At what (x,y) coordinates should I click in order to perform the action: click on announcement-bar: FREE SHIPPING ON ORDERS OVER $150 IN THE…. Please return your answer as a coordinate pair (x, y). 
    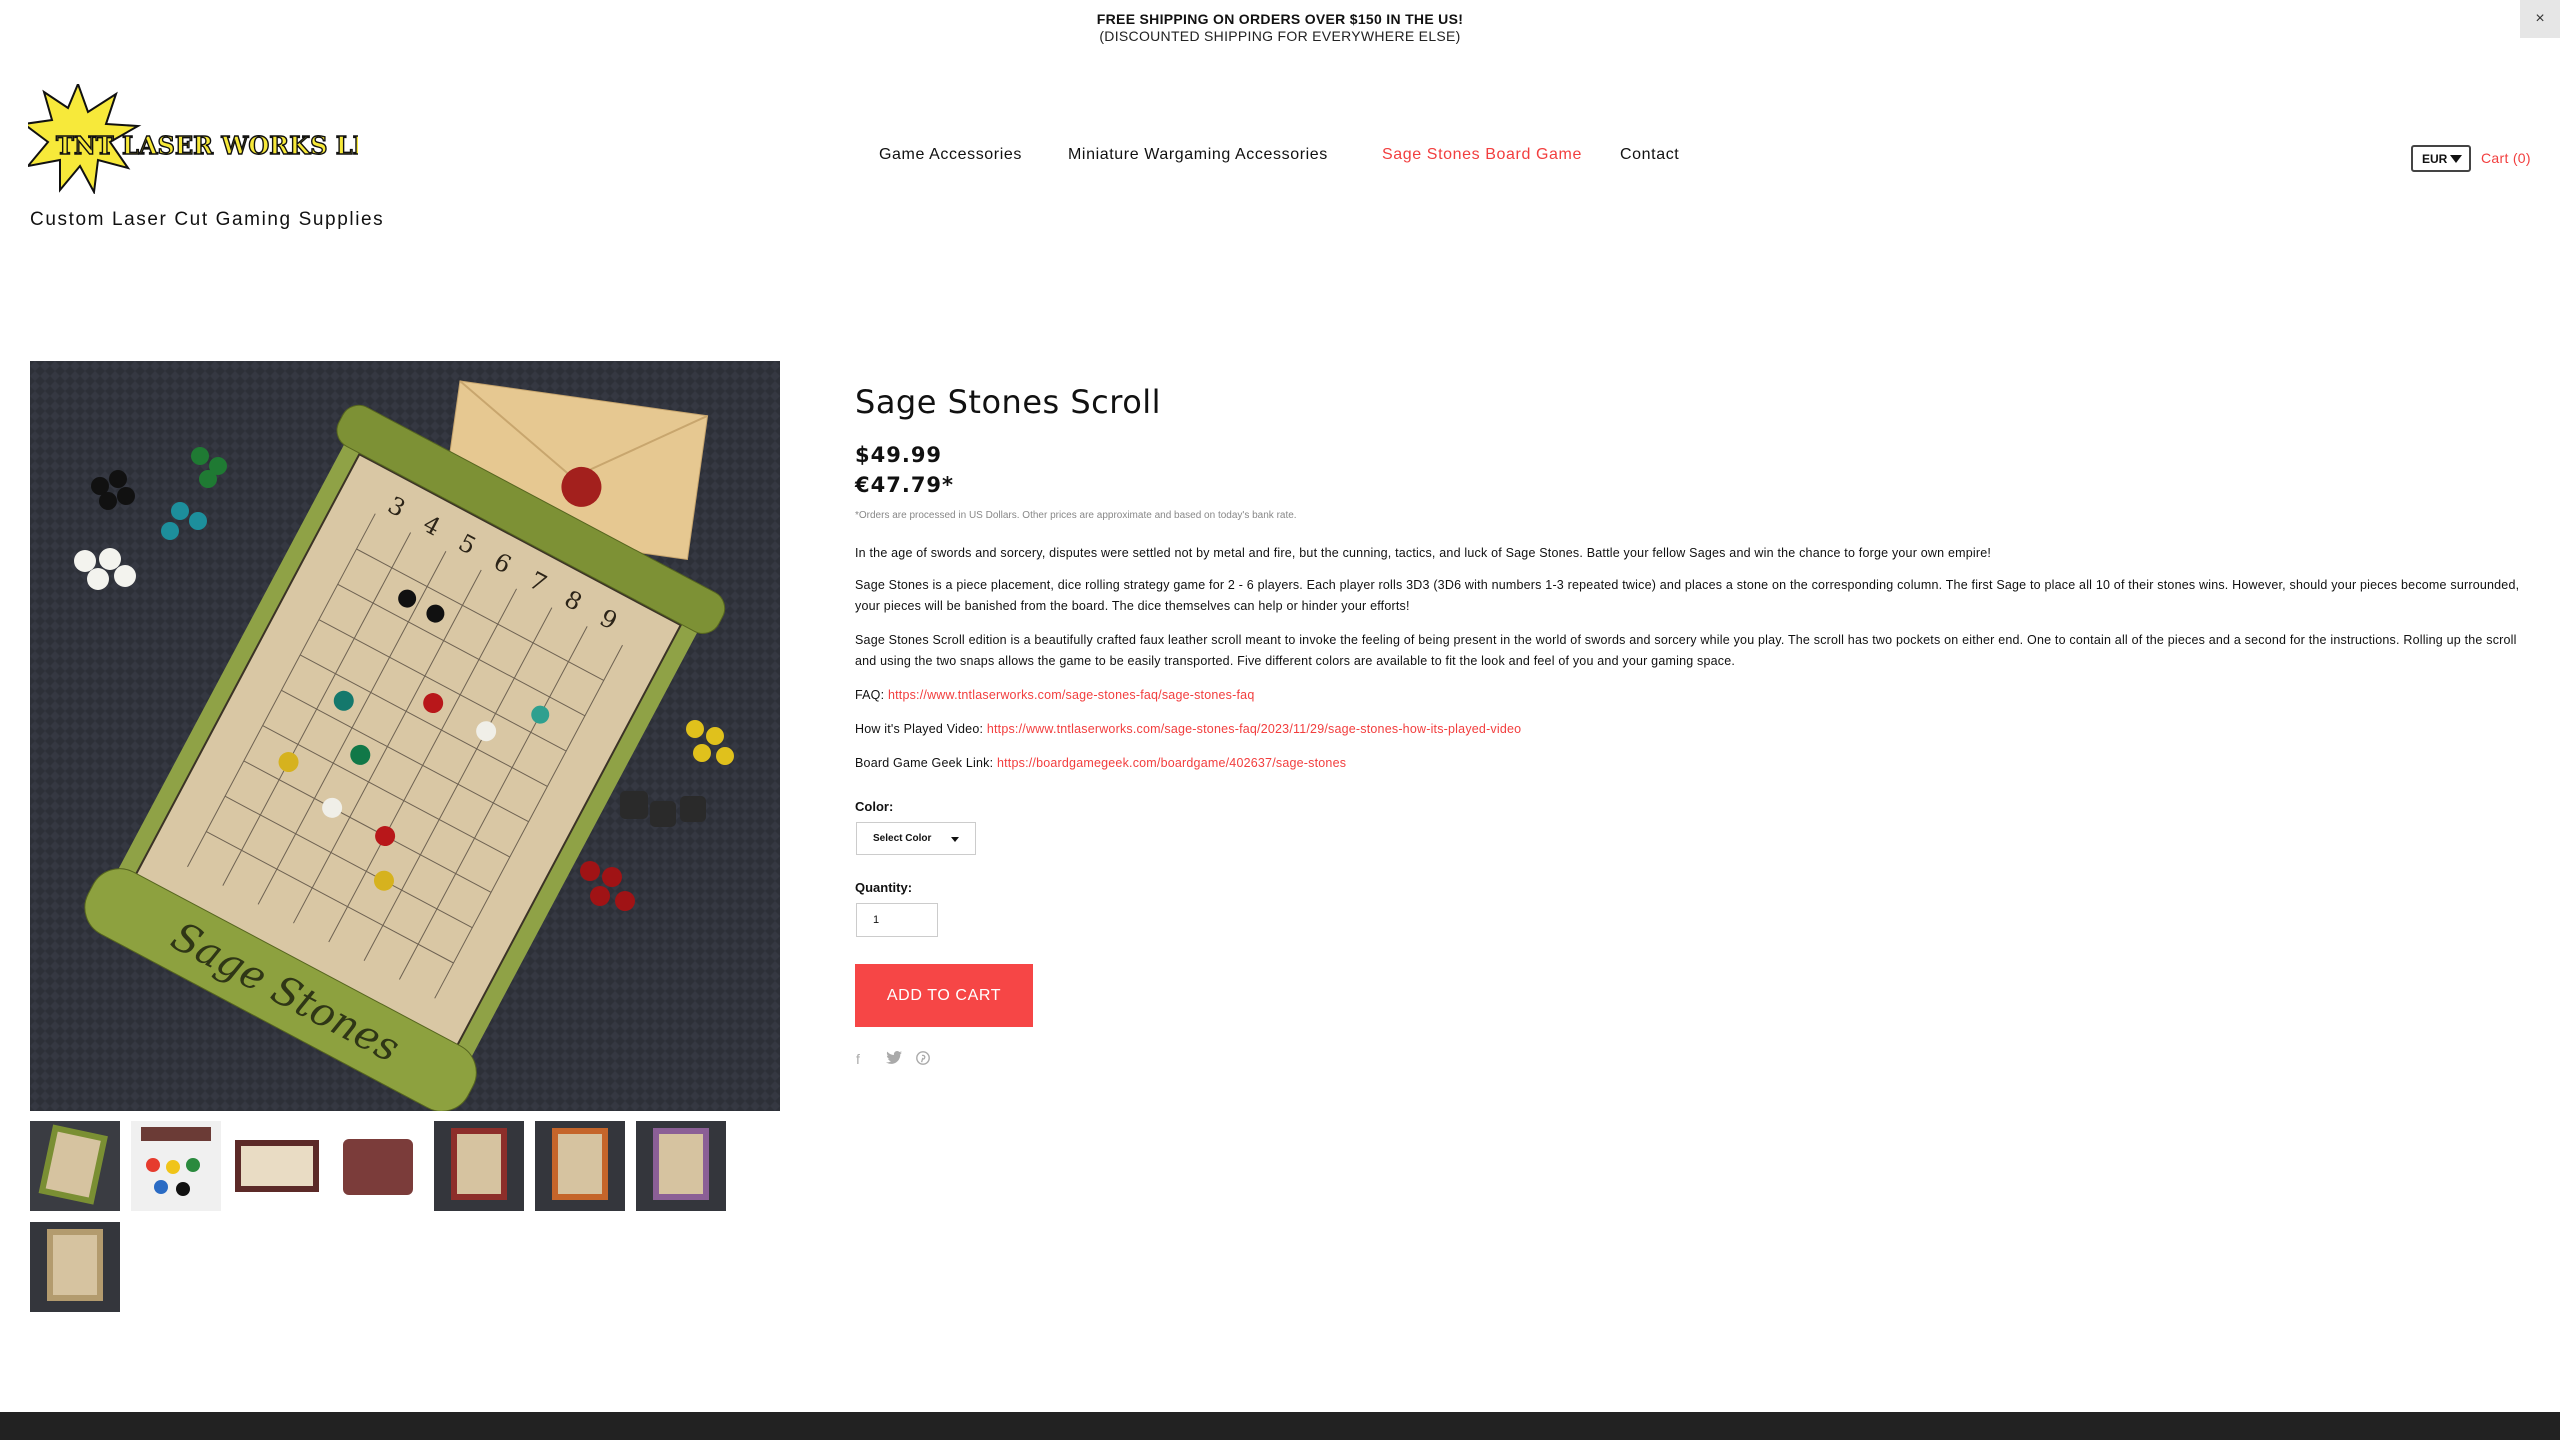
    Looking at the image, I should click on (1280, 30).